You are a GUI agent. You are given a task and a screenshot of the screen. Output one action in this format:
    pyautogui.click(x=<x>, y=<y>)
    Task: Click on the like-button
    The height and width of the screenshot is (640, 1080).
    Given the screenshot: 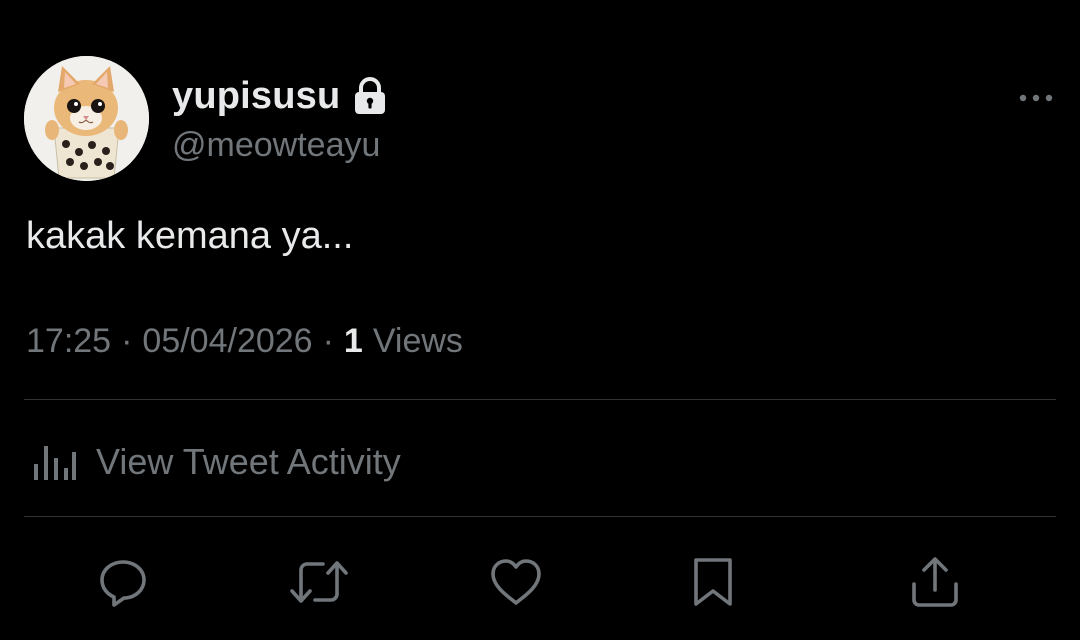 What is the action you would take?
    pyautogui.click(x=516, y=582)
    